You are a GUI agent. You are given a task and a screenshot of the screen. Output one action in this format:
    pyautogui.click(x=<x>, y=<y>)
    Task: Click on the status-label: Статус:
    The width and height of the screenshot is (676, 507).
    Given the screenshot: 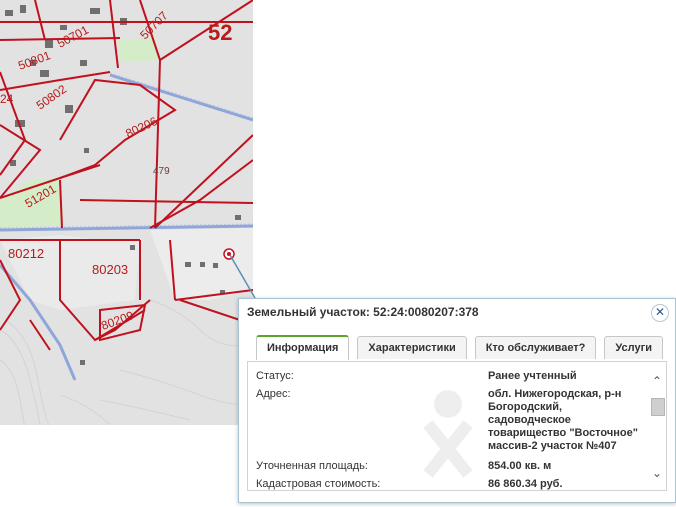 What is the action you would take?
    pyautogui.click(x=275, y=376)
    